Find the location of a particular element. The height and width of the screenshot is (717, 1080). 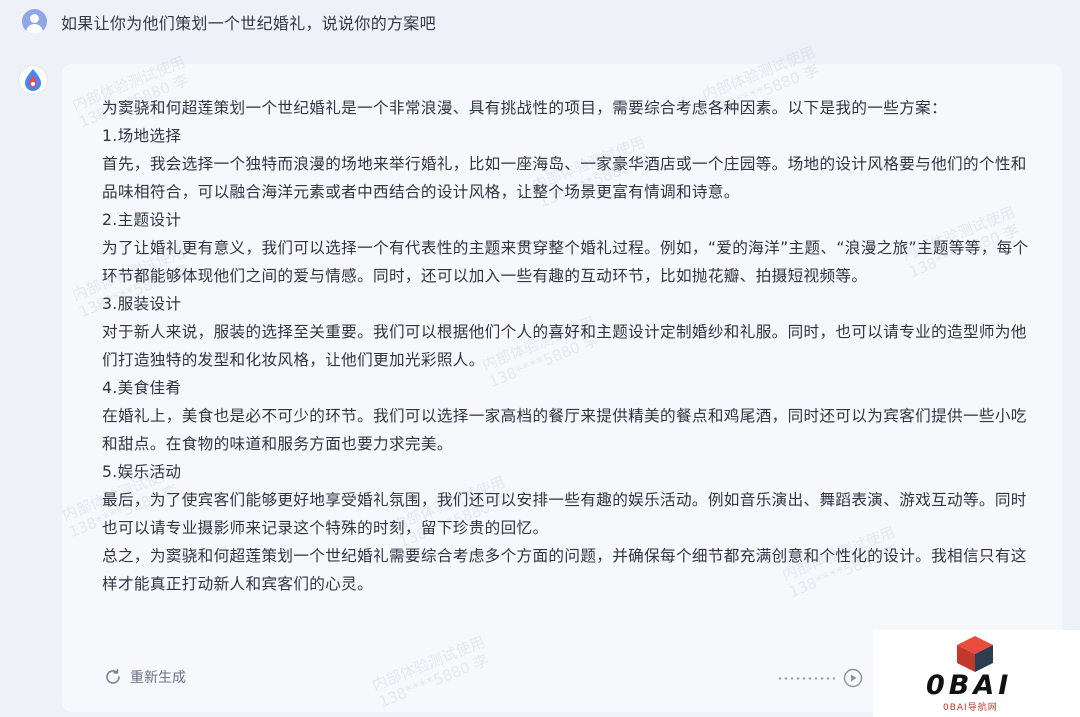

read-aloud-control is located at coordinates (820, 678).